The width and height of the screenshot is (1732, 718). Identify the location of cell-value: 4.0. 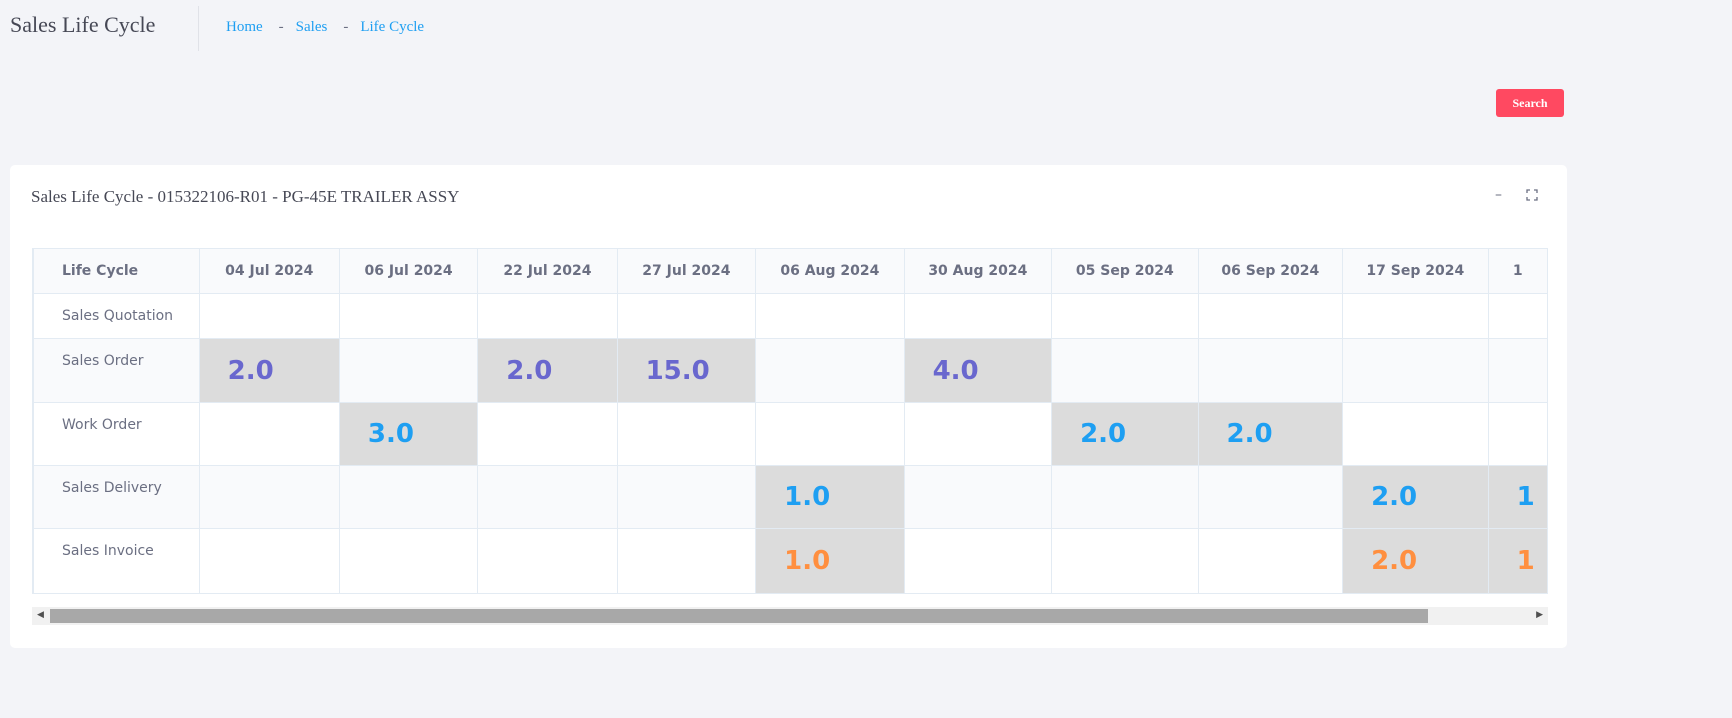
(955, 370).